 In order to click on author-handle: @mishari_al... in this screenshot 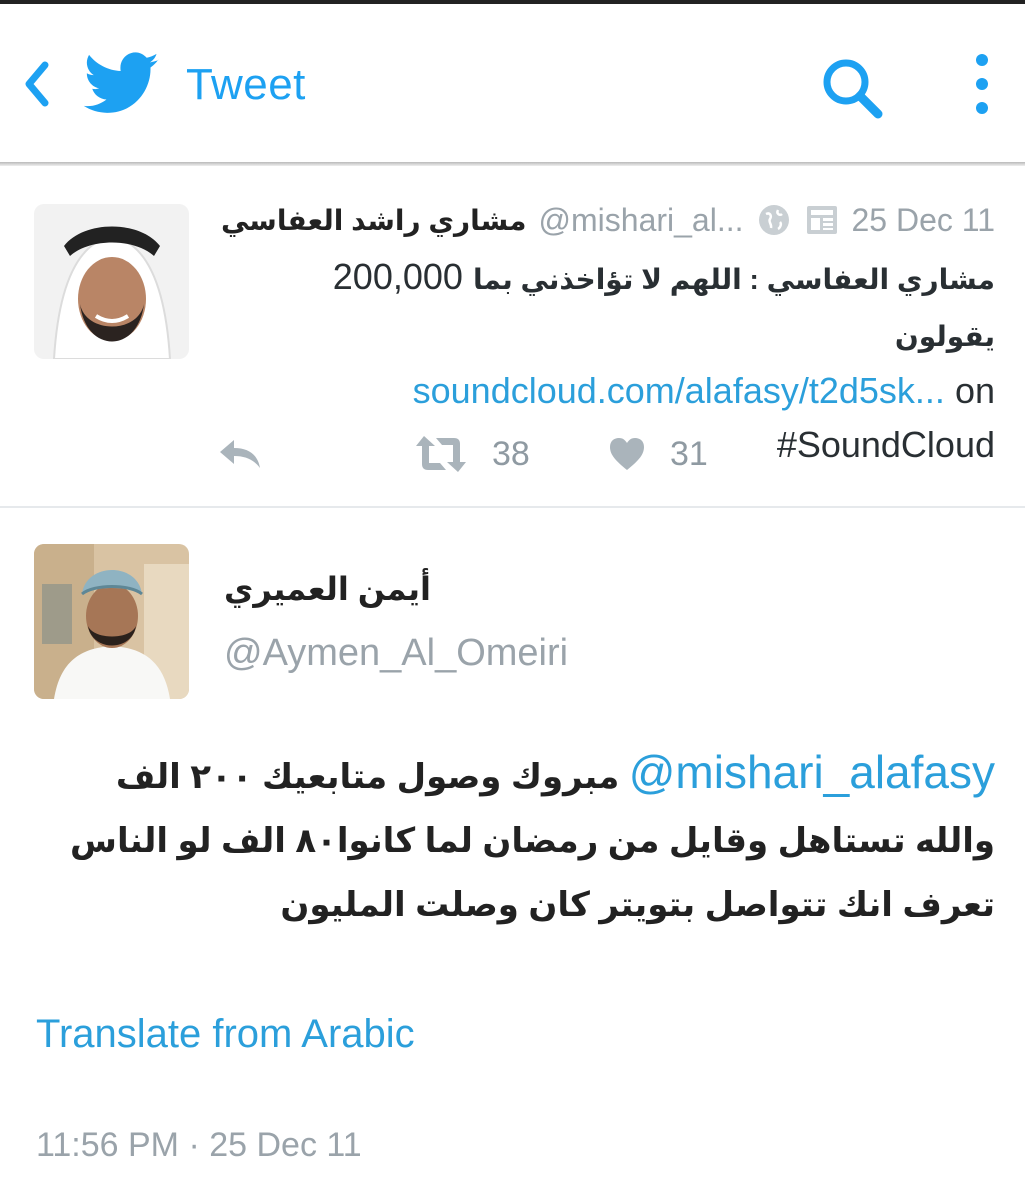, I will do `click(641, 220)`.